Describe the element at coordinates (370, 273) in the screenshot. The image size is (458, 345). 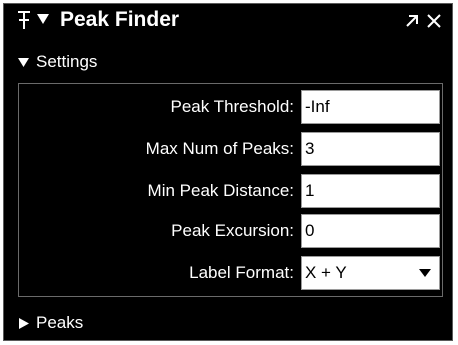
I see `label-format-dropdown: X + Y` at that location.